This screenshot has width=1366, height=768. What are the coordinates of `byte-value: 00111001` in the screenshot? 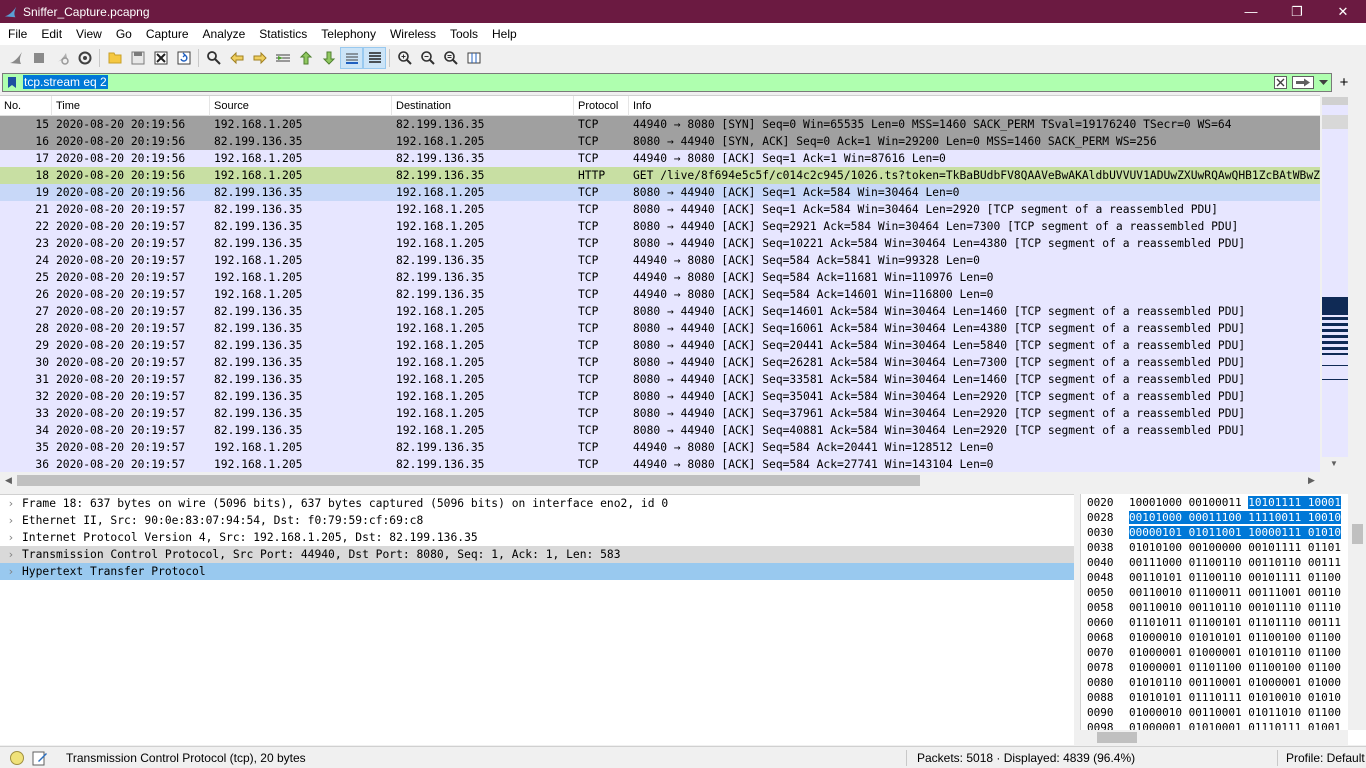 It's located at (1274, 592).